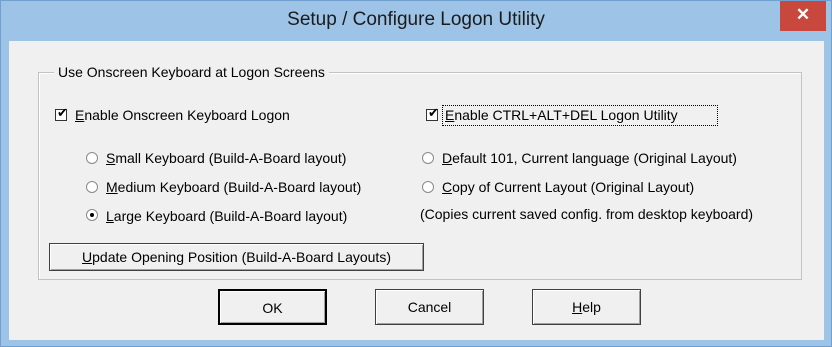 This screenshot has height=347, width=832. I want to click on title-bar: Setup / Configure Logon Utility ✕, so click(416, 21).